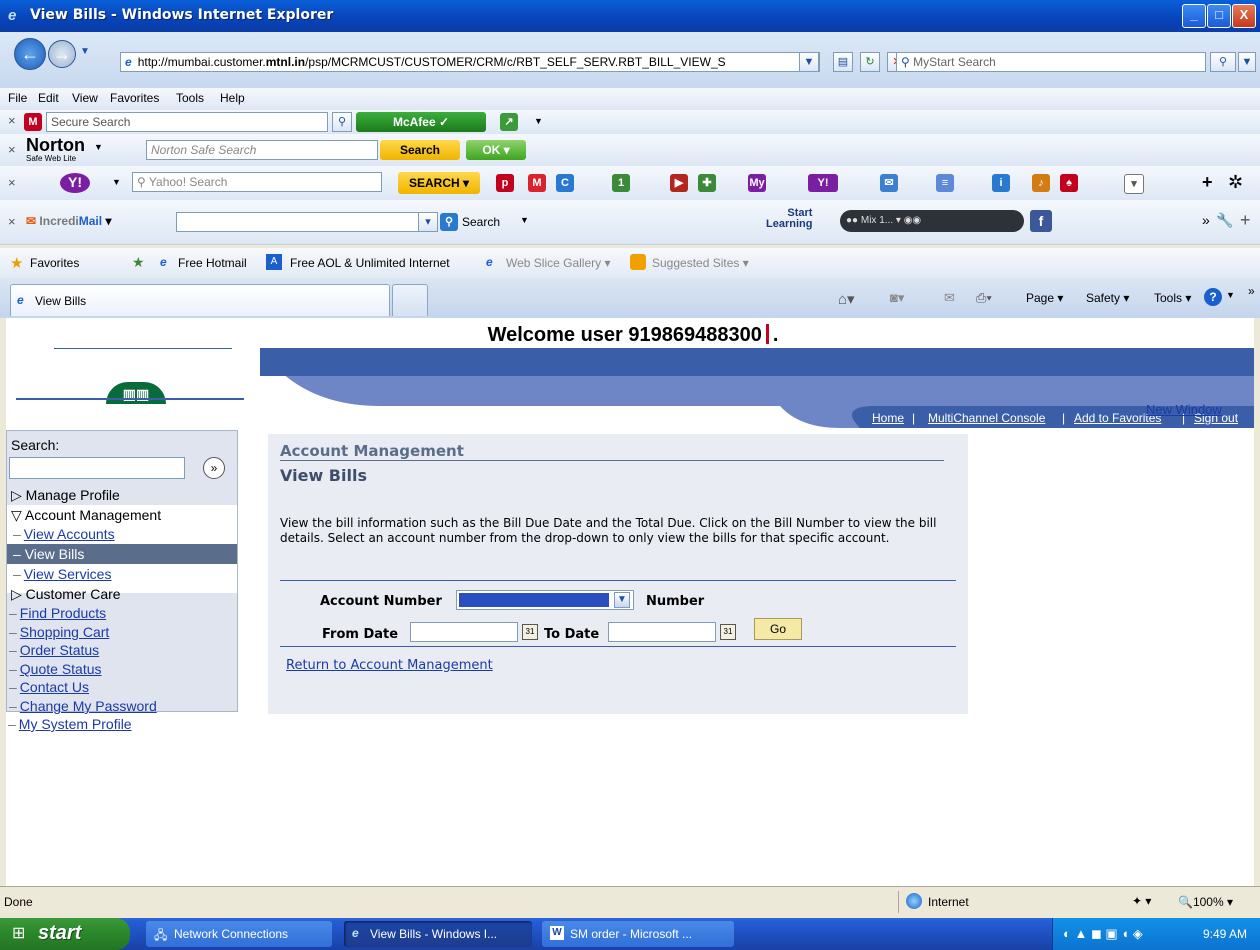 The image size is (1260, 950). Describe the element at coordinates (1245, 220) in the screenshot. I see `add-icon: +` at that location.